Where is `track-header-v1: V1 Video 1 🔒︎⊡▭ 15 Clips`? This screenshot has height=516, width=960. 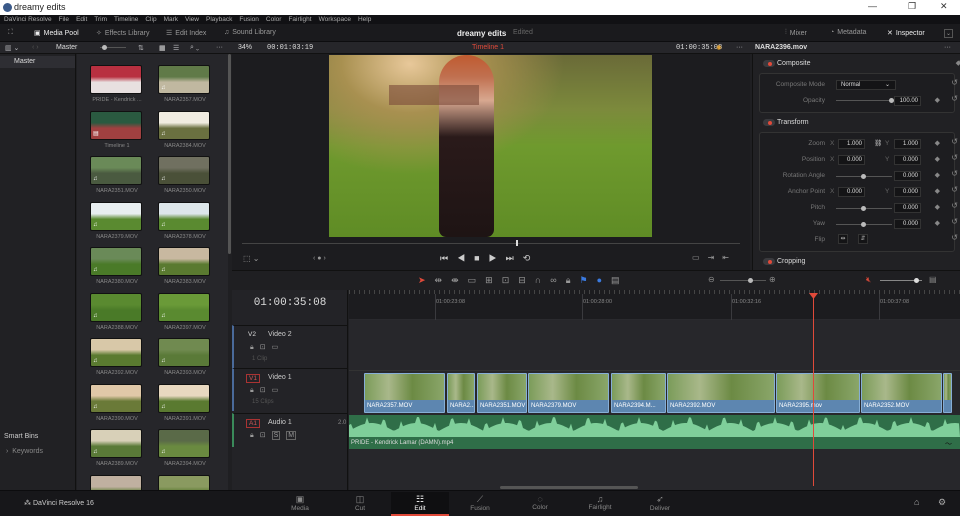
track-header-v1: V1 Video 1 🔒︎⊡▭ 15 Clips is located at coordinates (290, 389).